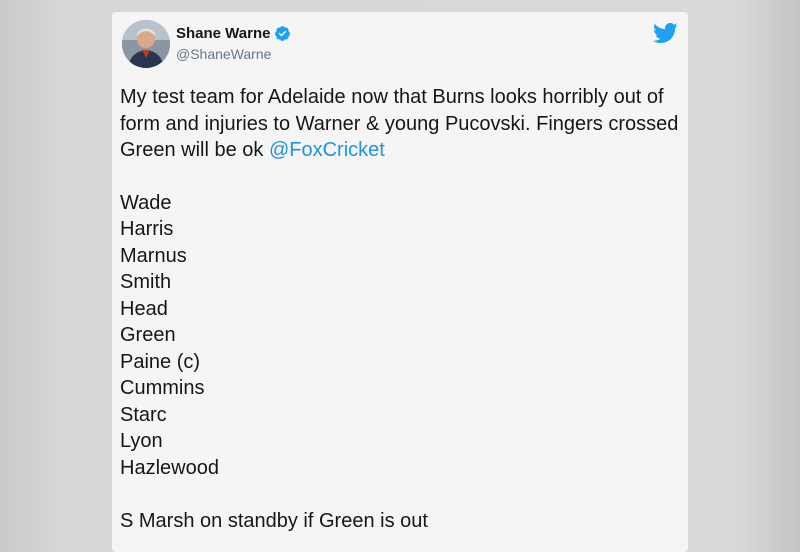 Image resolution: width=800 pixels, height=552 pixels. I want to click on list-item: Head, so click(144, 308).